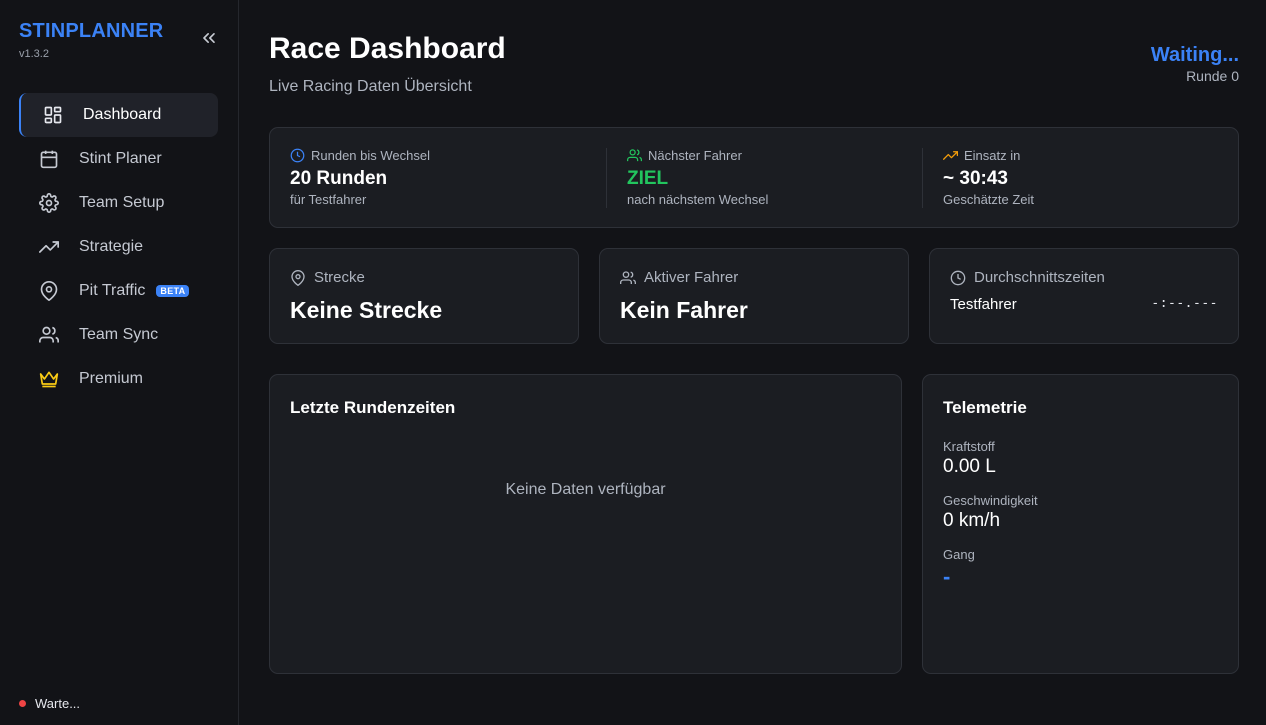  What do you see at coordinates (684, 310) in the screenshot?
I see `active-driver-value: Kein Fahrer` at bounding box center [684, 310].